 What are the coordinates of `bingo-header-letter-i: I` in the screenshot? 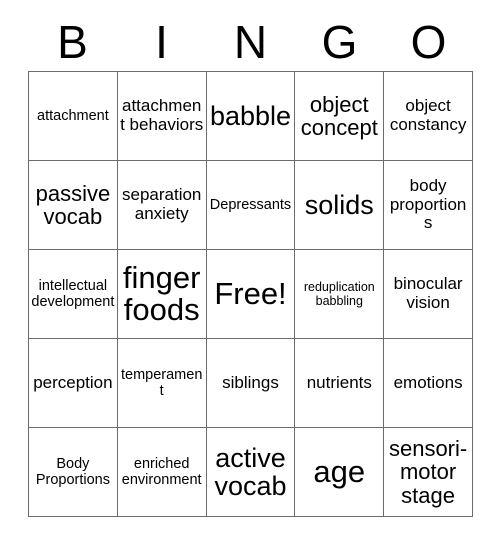 It's located at (161, 42).